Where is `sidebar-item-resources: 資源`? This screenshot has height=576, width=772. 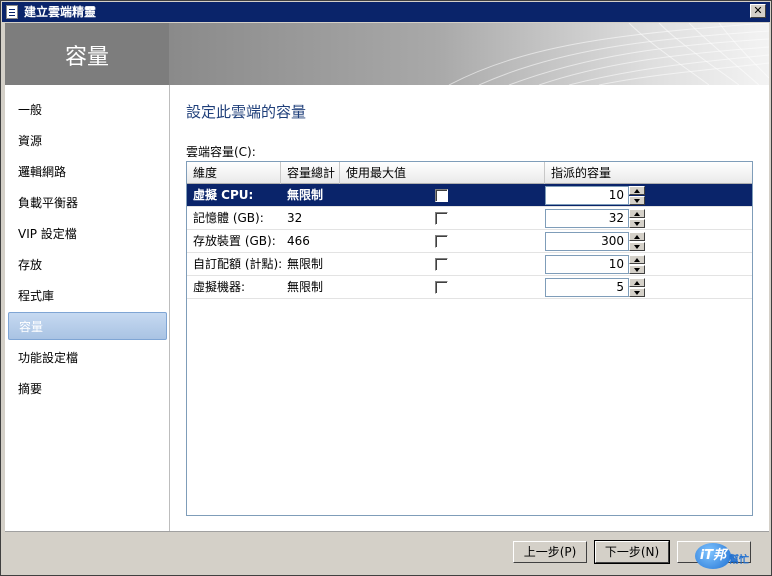 sidebar-item-resources: 資源 is located at coordinates (87, 141).